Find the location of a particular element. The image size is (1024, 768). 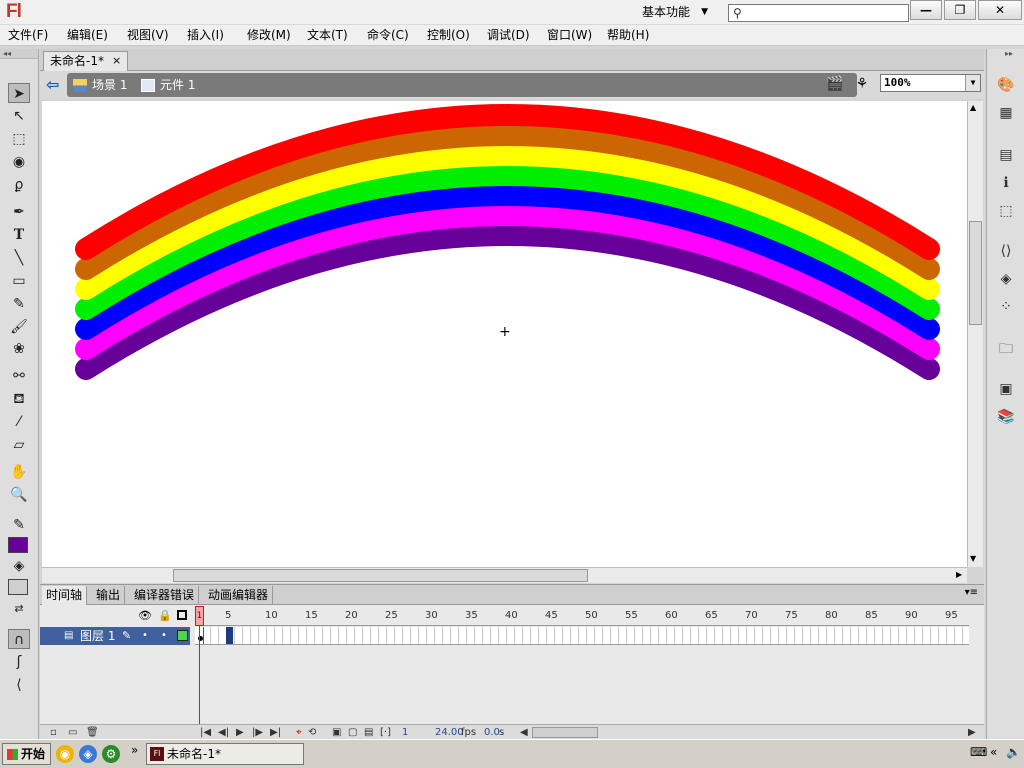

zoom-select: 100% ▼ is located at coordinates (930, 83).